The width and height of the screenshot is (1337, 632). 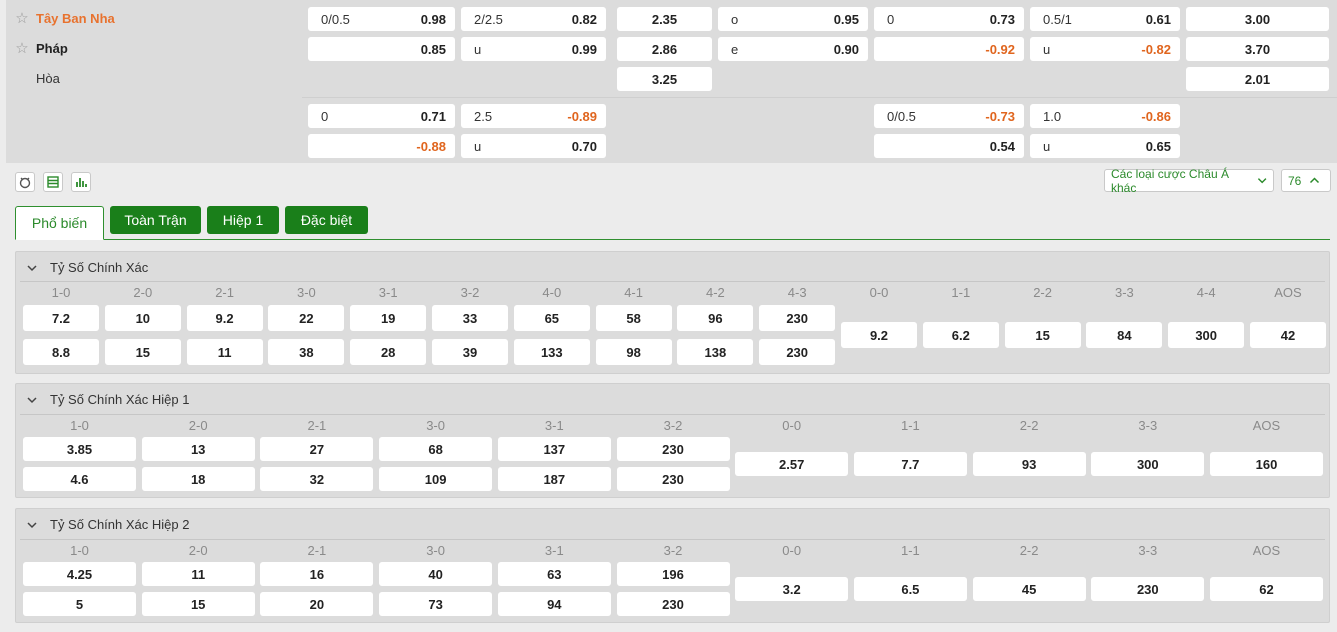 What do you see at coordinates (715, 352) in the screenshot?
I see `score-odds-cell: 138` at bounding box center [715, 352].